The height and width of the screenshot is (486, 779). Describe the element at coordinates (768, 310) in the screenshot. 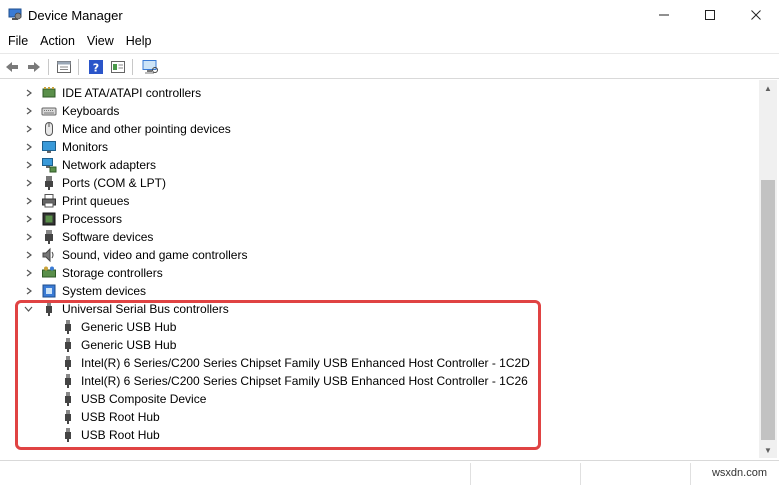

I see `scroll-thumb` at that location.